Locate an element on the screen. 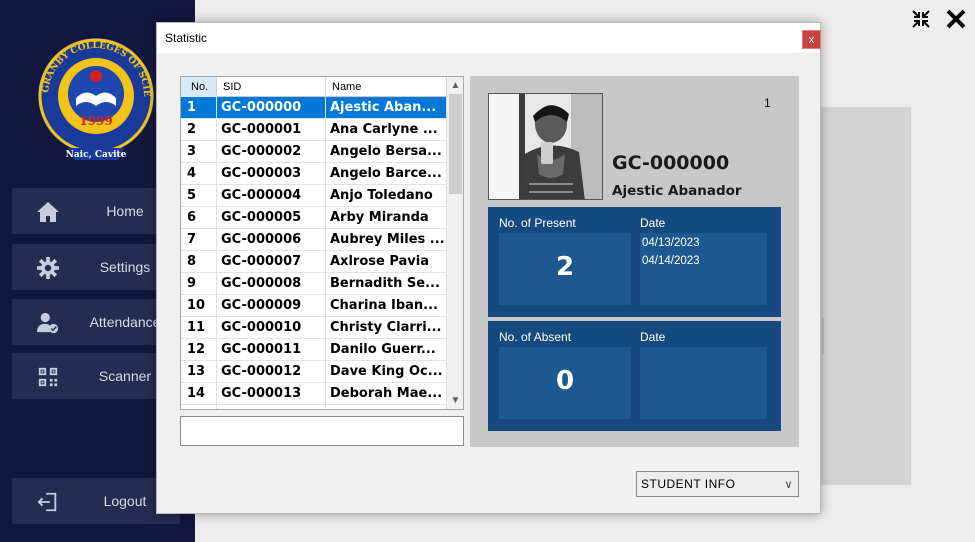 The width and height of the screenshot is (975, 542). student-sid: GC-000000 is located at coordinates (671, 163).